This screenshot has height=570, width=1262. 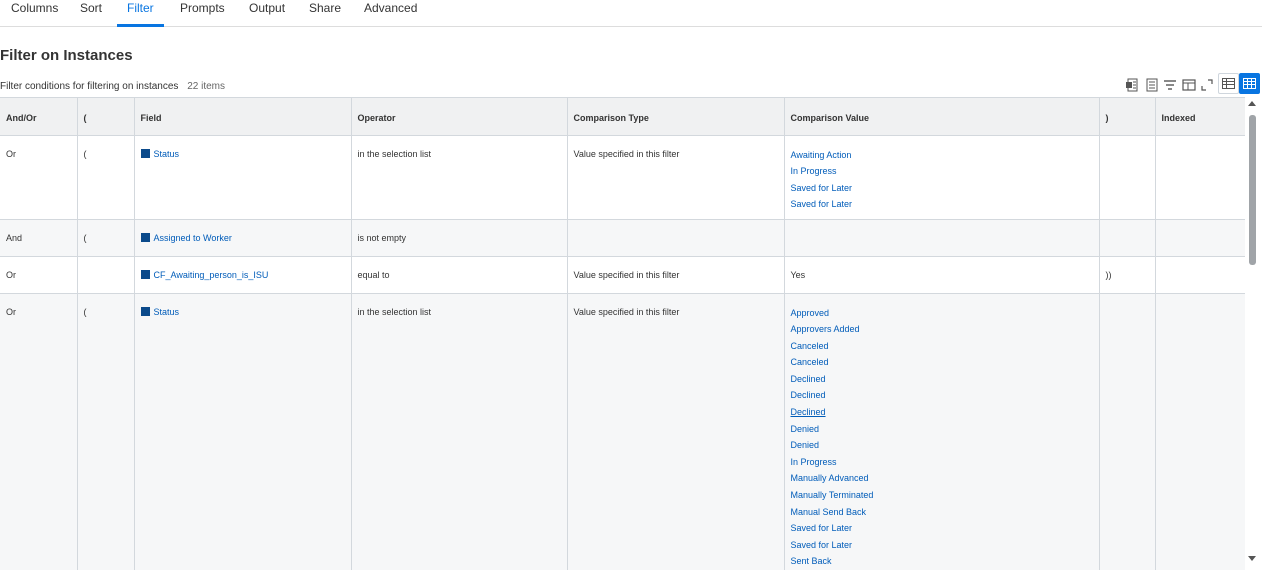 What do you see at coordinates (1253, 333) in the screenshot?
I see `vertical-scrollbar` at bounding box center [1253, 333].